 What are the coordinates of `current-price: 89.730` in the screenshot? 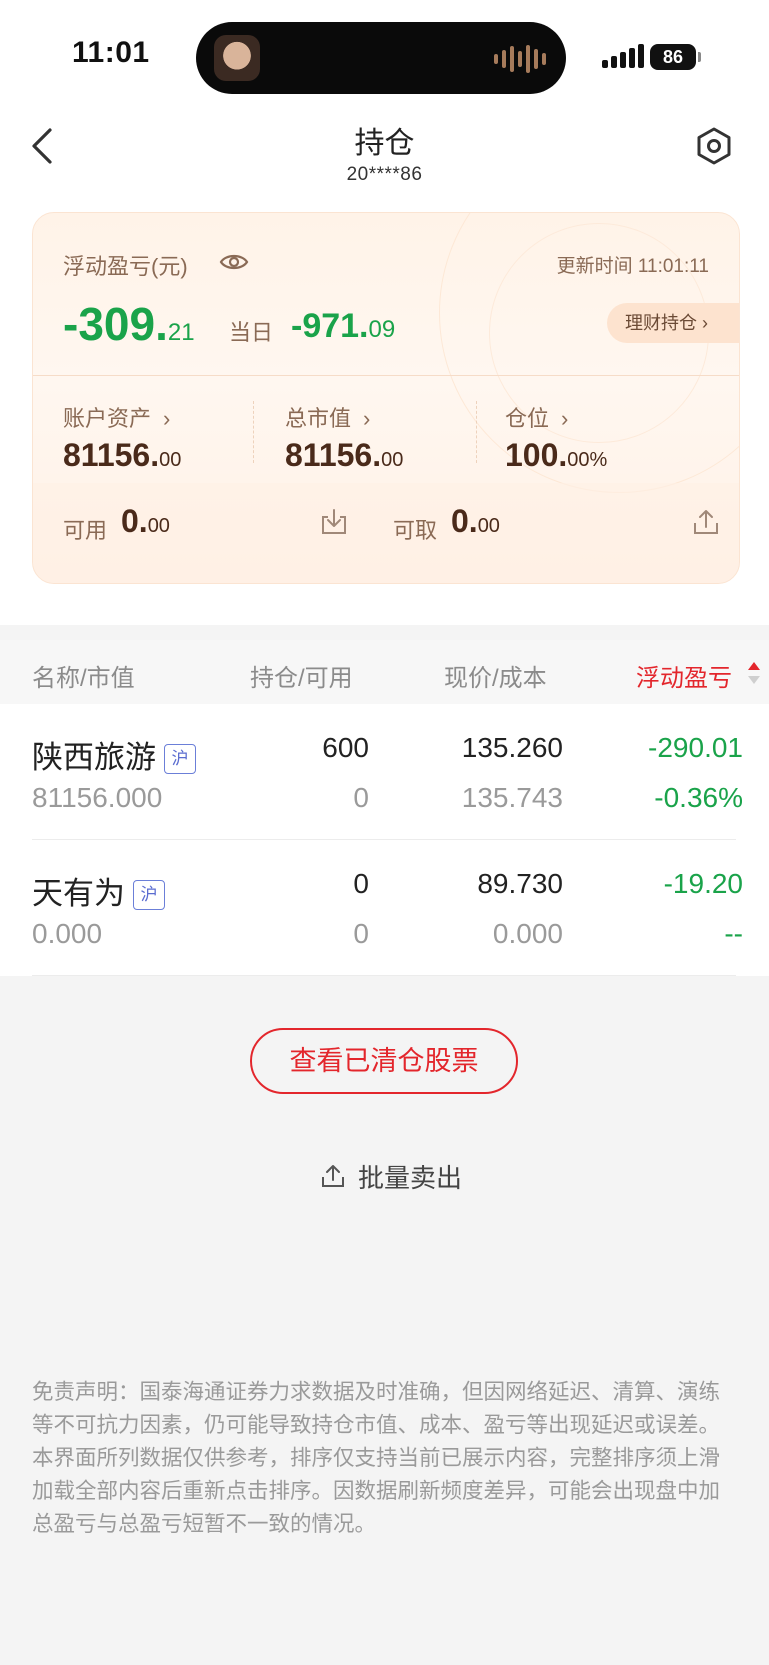 It's located at (520, 883).